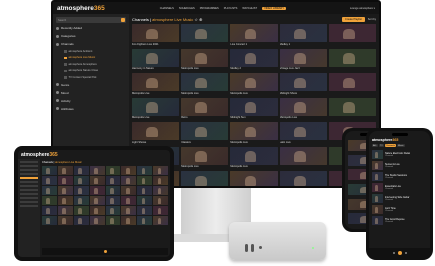 The image size is (435, 266). I want to click on sidebar-item: Categories, so click(91, 36).